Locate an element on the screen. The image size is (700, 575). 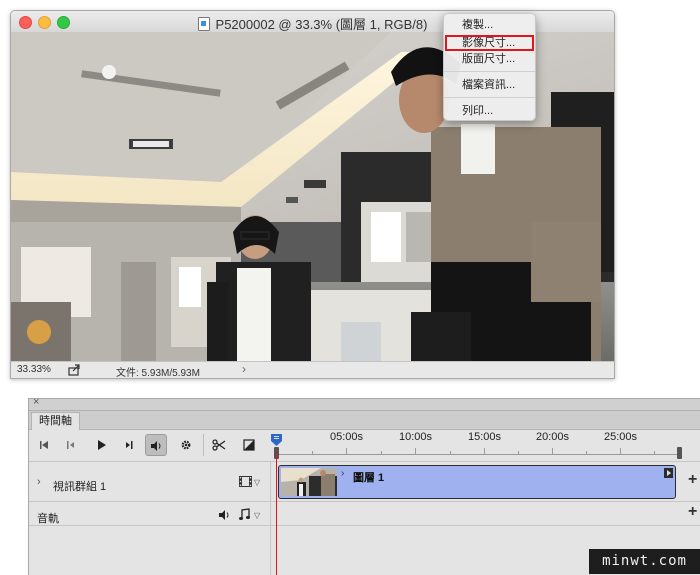
ruler-label: 25:00s is located at coordinates (621, 437).